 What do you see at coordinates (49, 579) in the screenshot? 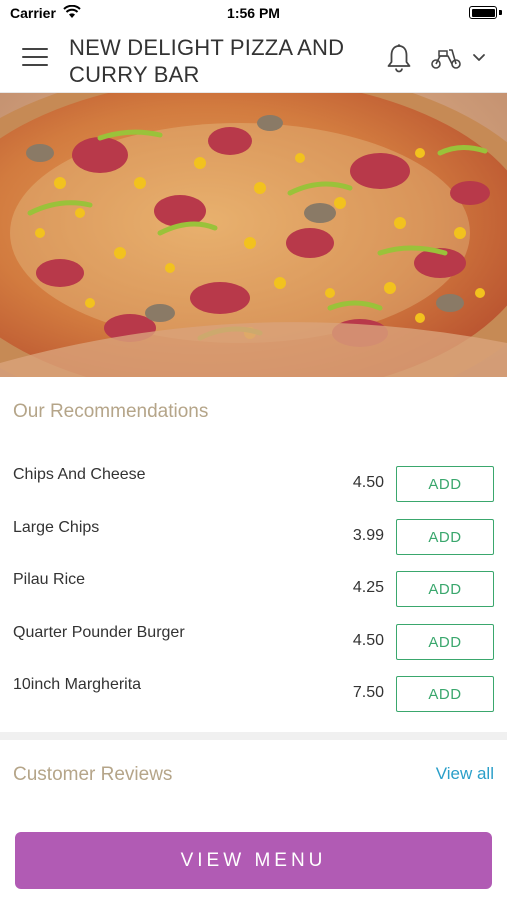
I see `item-name: Pilau Rice` at bounding box center [49, 579].